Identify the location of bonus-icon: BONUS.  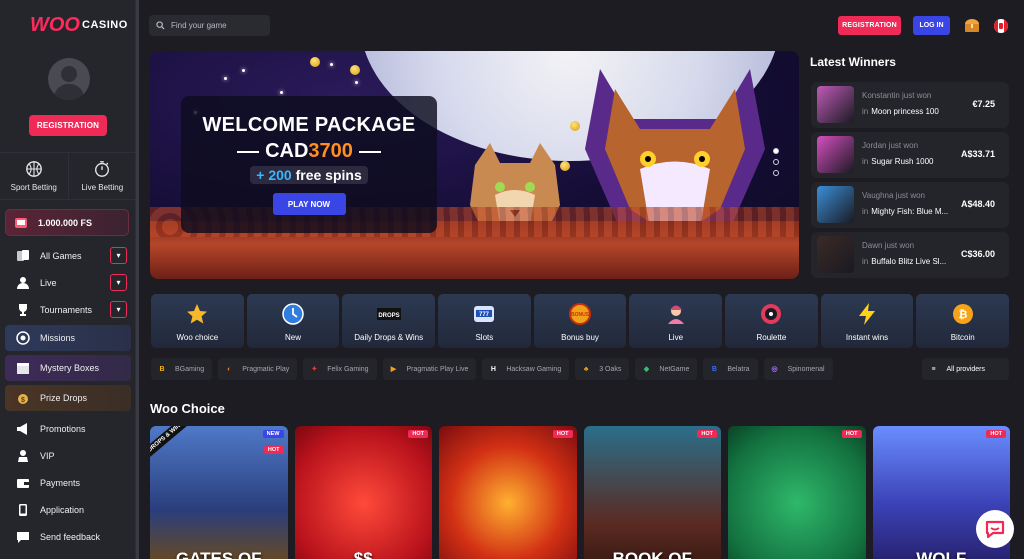
(580, 314).